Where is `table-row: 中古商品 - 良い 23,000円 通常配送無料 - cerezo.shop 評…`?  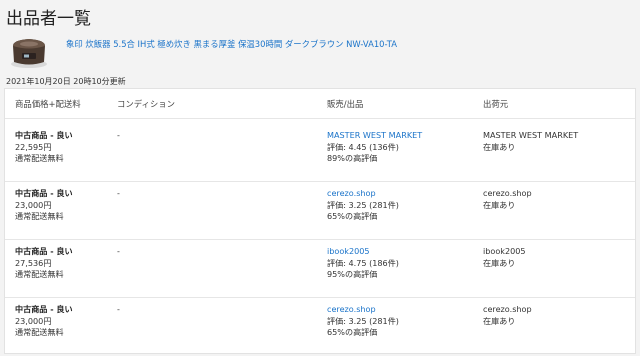
table-row: 中古商品 - 良い 23,000円 通常配送無料 - cerezo.shop 評… is located at coordinates (320, 328).